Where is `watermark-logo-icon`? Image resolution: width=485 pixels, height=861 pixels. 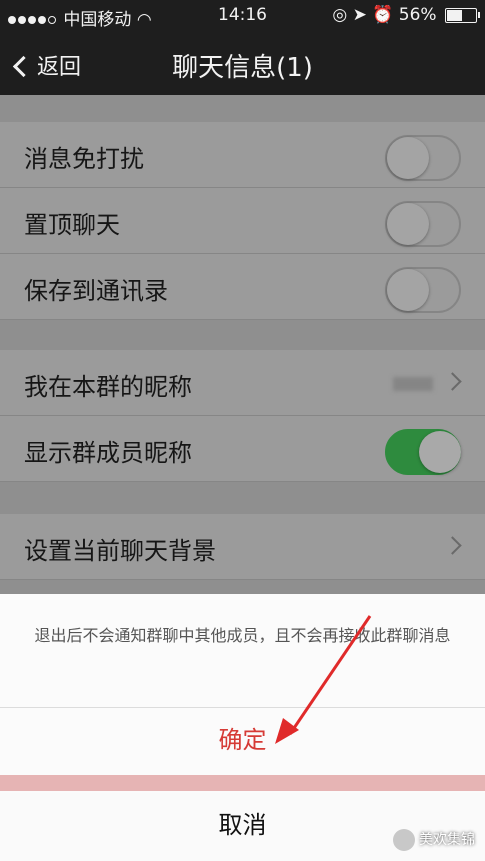
watermark-logo-icon is located at coordinates (404, 840).